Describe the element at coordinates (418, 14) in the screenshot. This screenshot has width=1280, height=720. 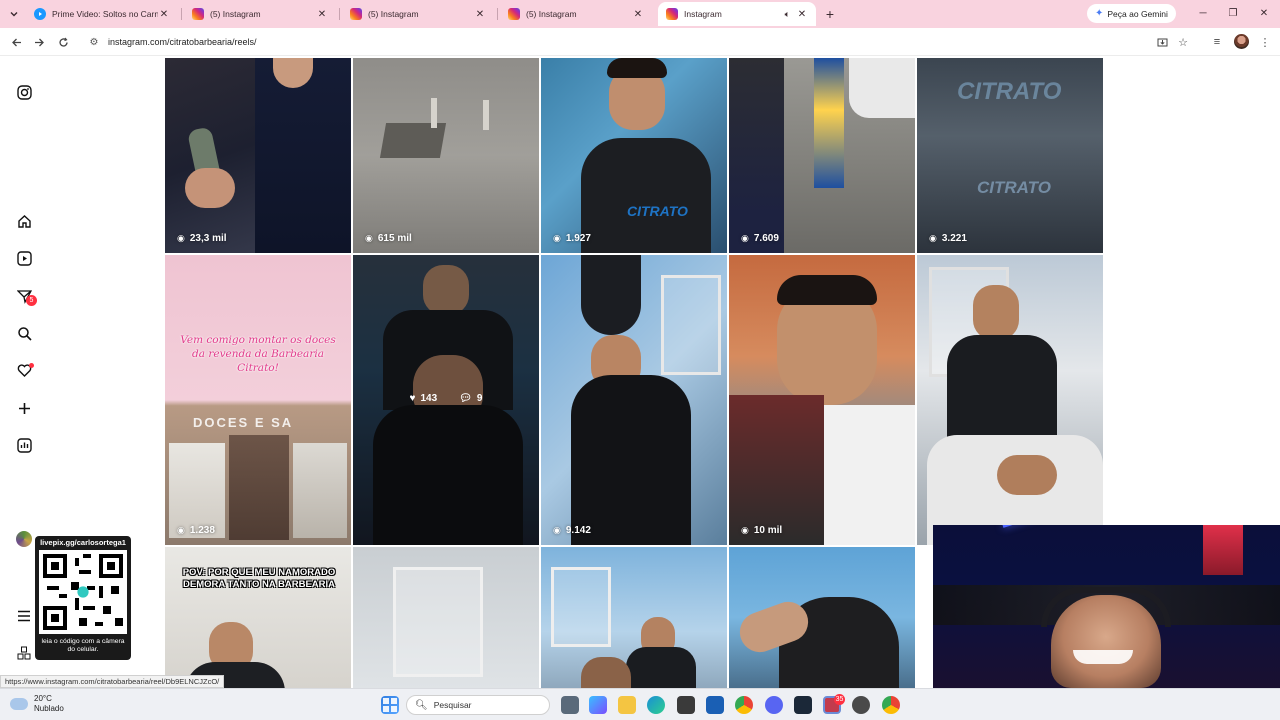
I see `tab-instagram-2: (5) Instagram ✕` at that location.